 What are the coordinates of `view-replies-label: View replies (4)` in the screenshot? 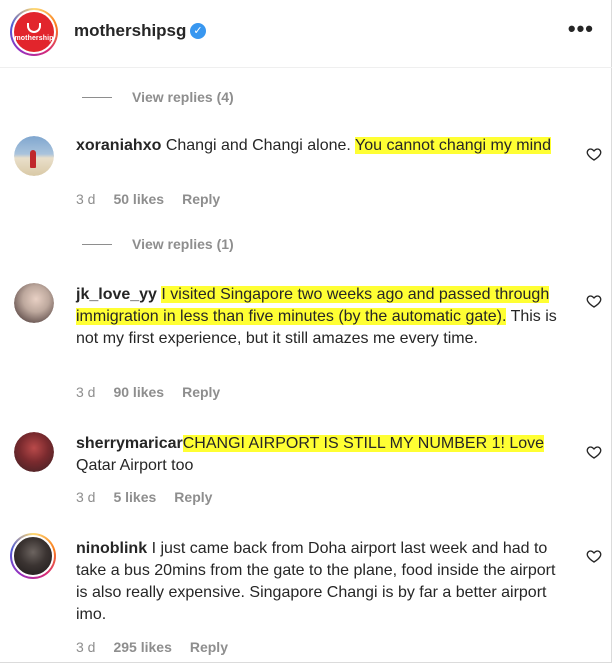 It's located at (183, 97).